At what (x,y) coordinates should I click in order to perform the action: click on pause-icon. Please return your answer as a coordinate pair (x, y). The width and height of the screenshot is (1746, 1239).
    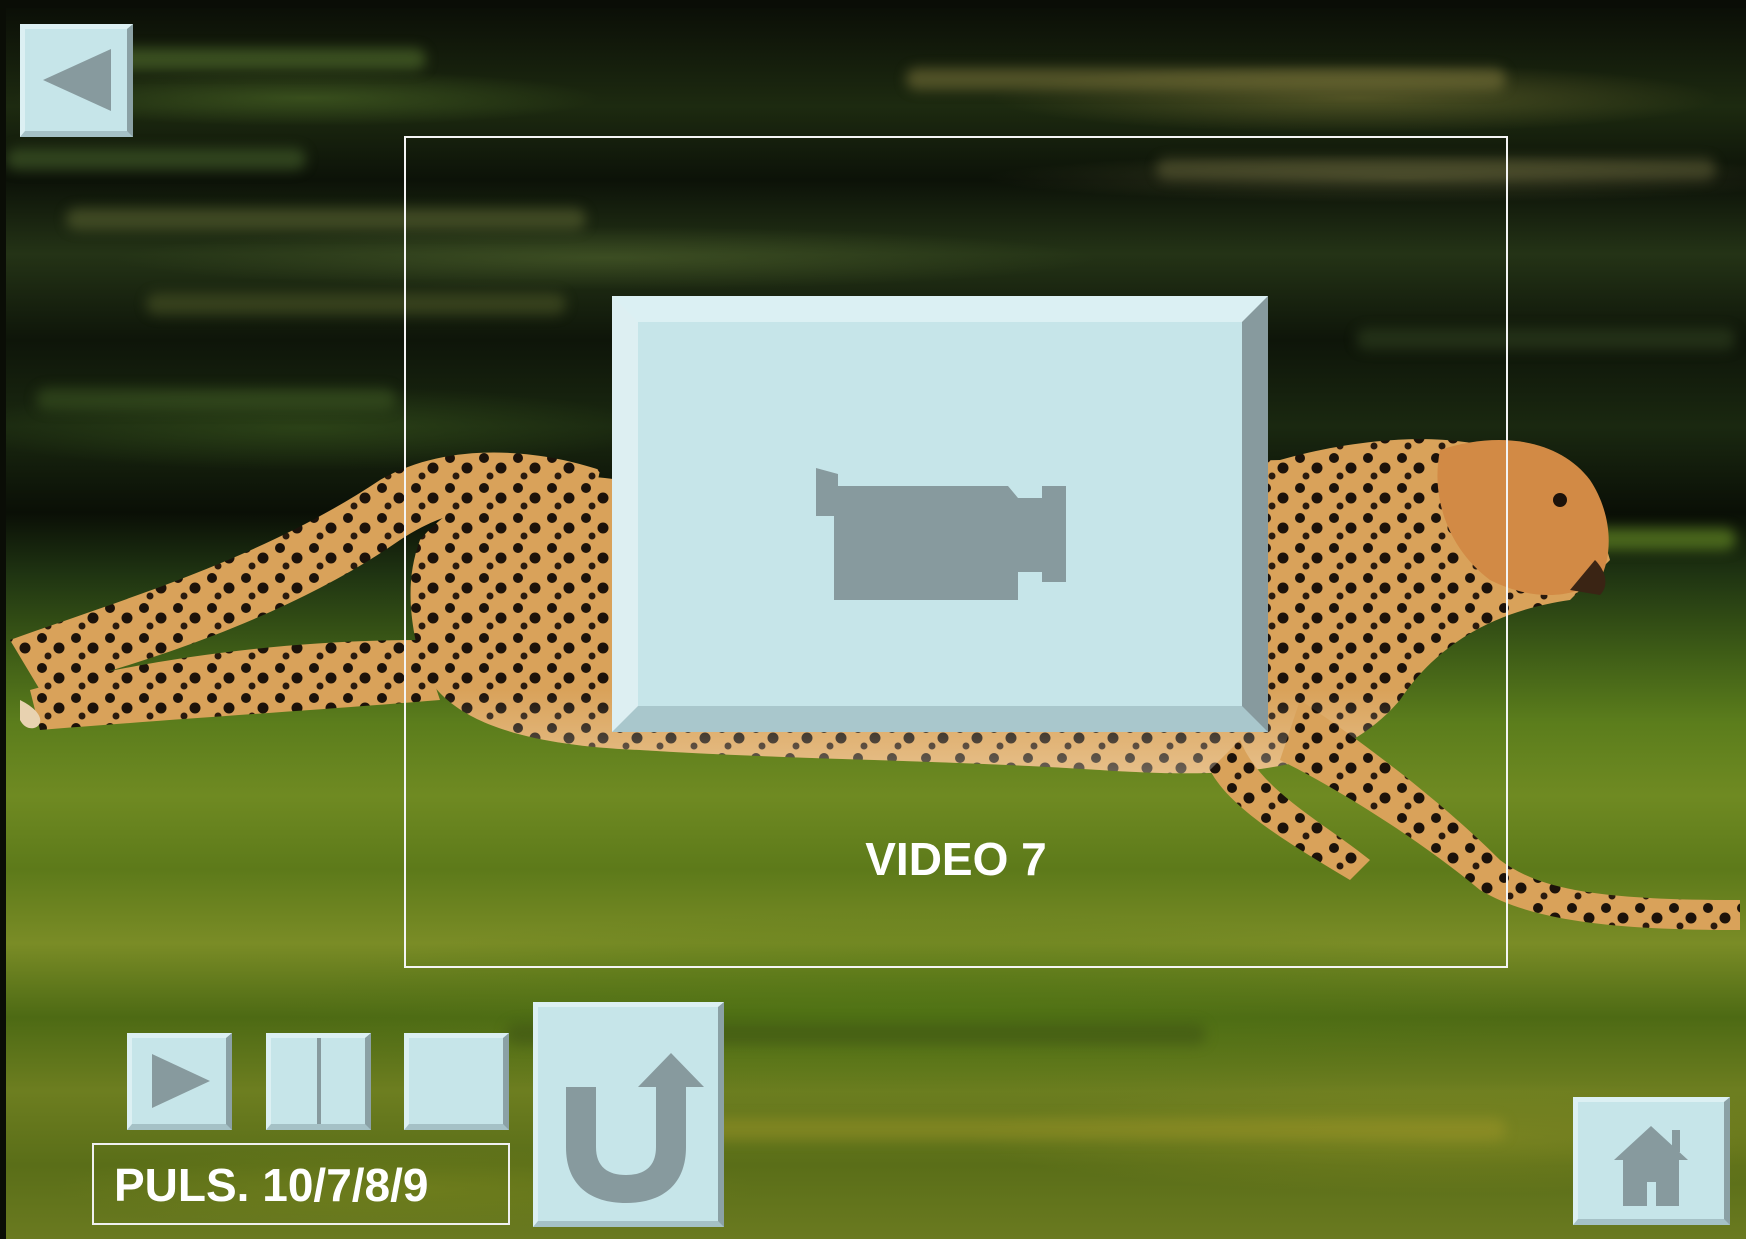
    Looking at the image, I should click on (319, 1081).